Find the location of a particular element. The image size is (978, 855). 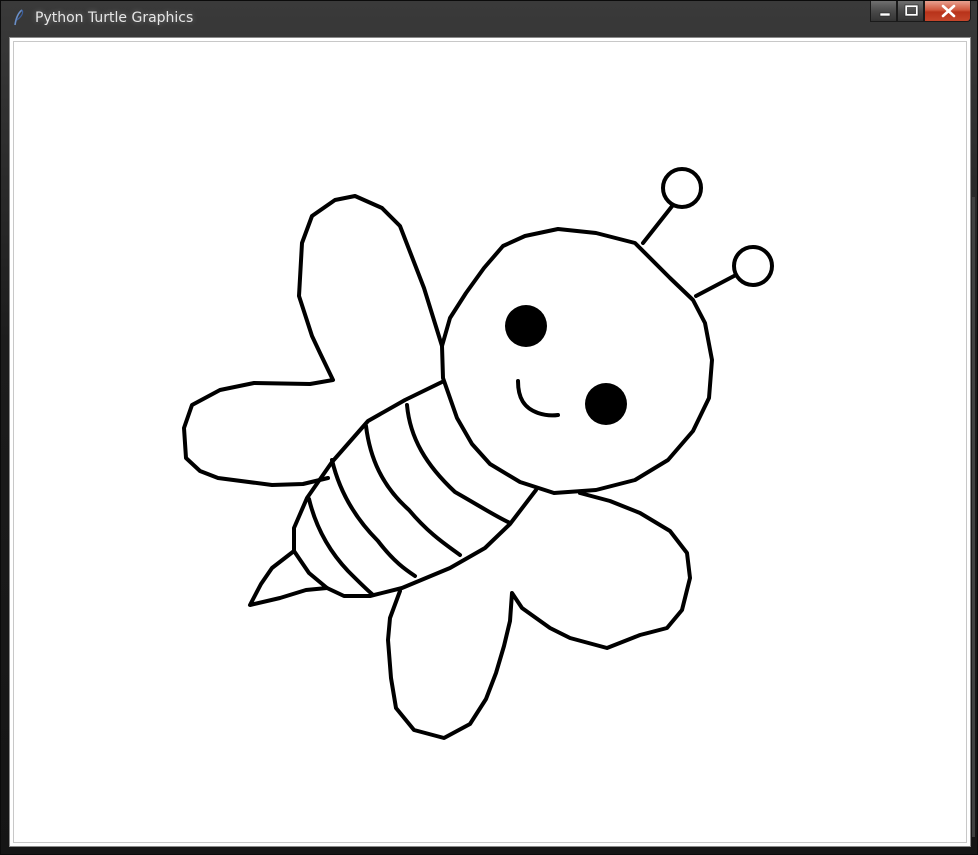

maximize-button is located at coordinates (910, 11).